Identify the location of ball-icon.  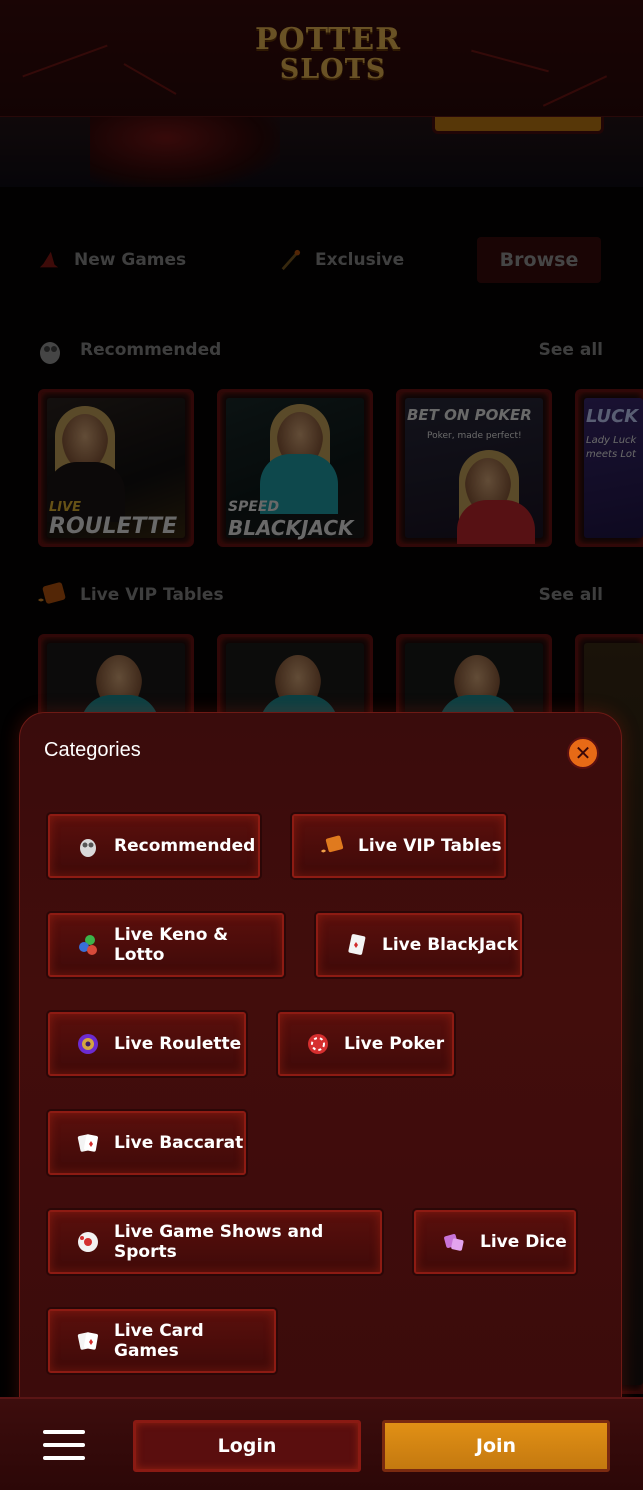
(88, 1242).